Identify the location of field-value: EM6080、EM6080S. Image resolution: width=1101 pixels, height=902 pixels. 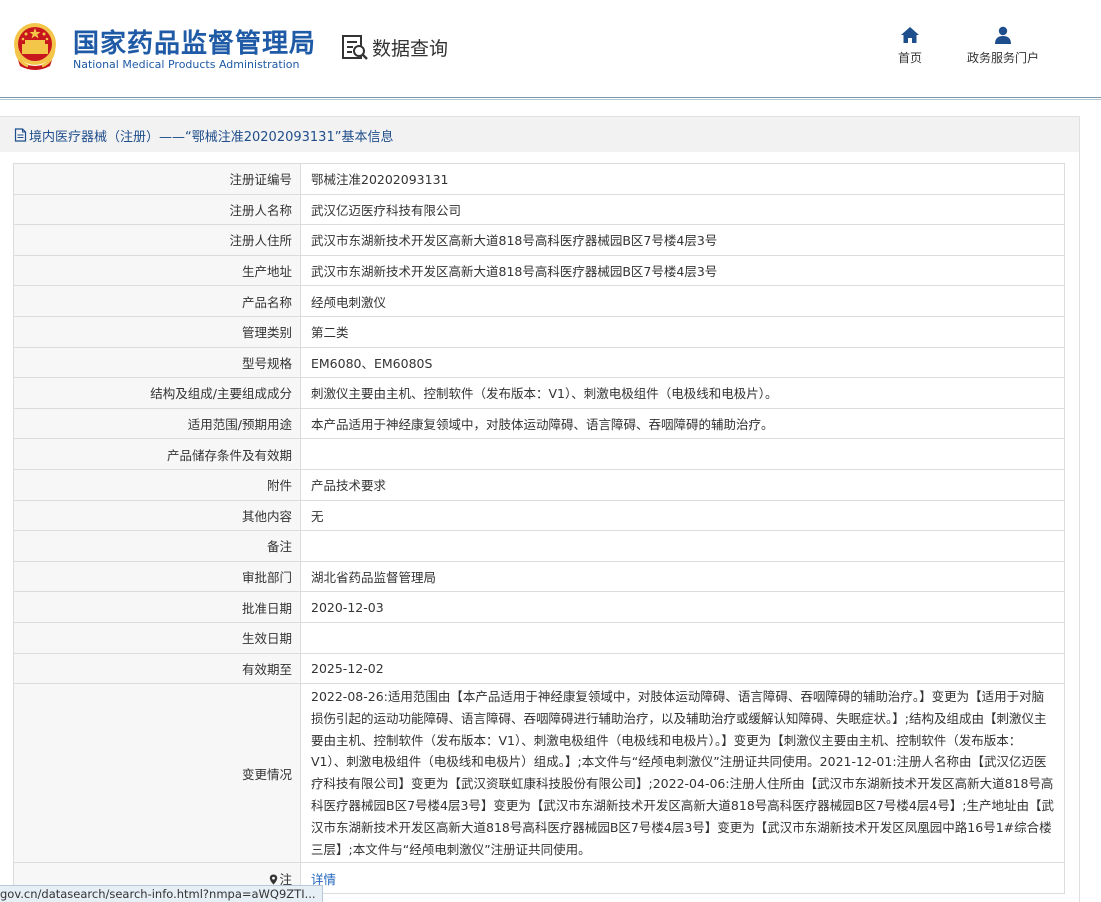
(682, 362).